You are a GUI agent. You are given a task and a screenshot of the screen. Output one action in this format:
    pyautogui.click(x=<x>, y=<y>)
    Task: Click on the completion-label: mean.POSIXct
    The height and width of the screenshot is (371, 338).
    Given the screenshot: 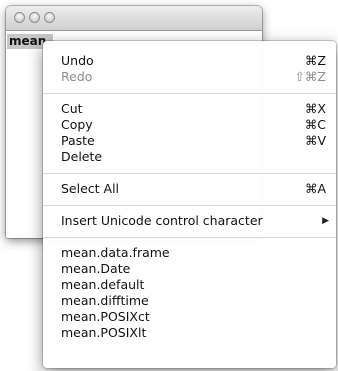 What is the action you would take?
    pyautogui.click(x=105, y=316)
    